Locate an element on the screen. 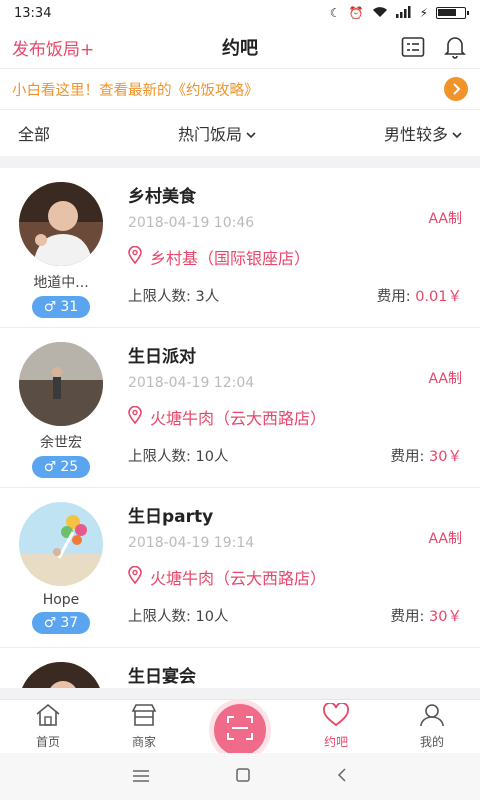 The height and width of the screenshot is (800, 480). tab-merchants: 商家 is located at coordinates (144, 726).